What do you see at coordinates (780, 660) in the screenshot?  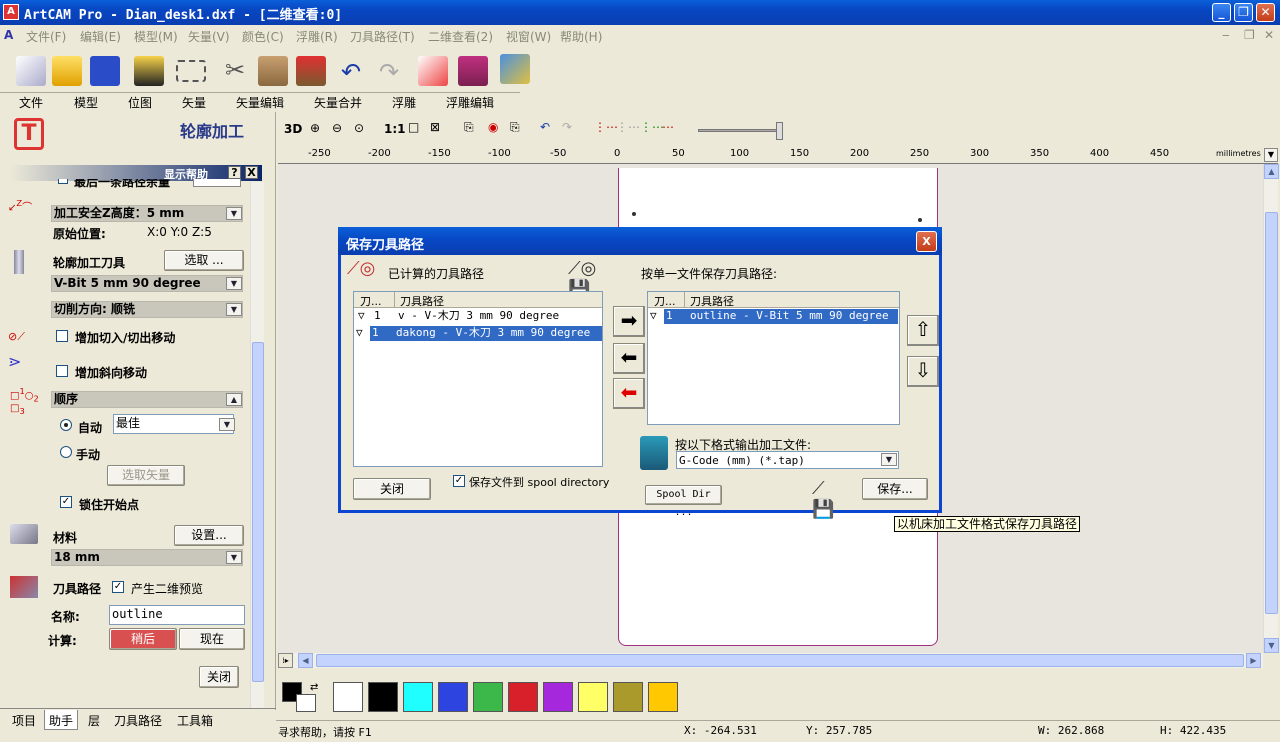 I see `canvas-hscroll-thumb` at bounding box center [780, 660].